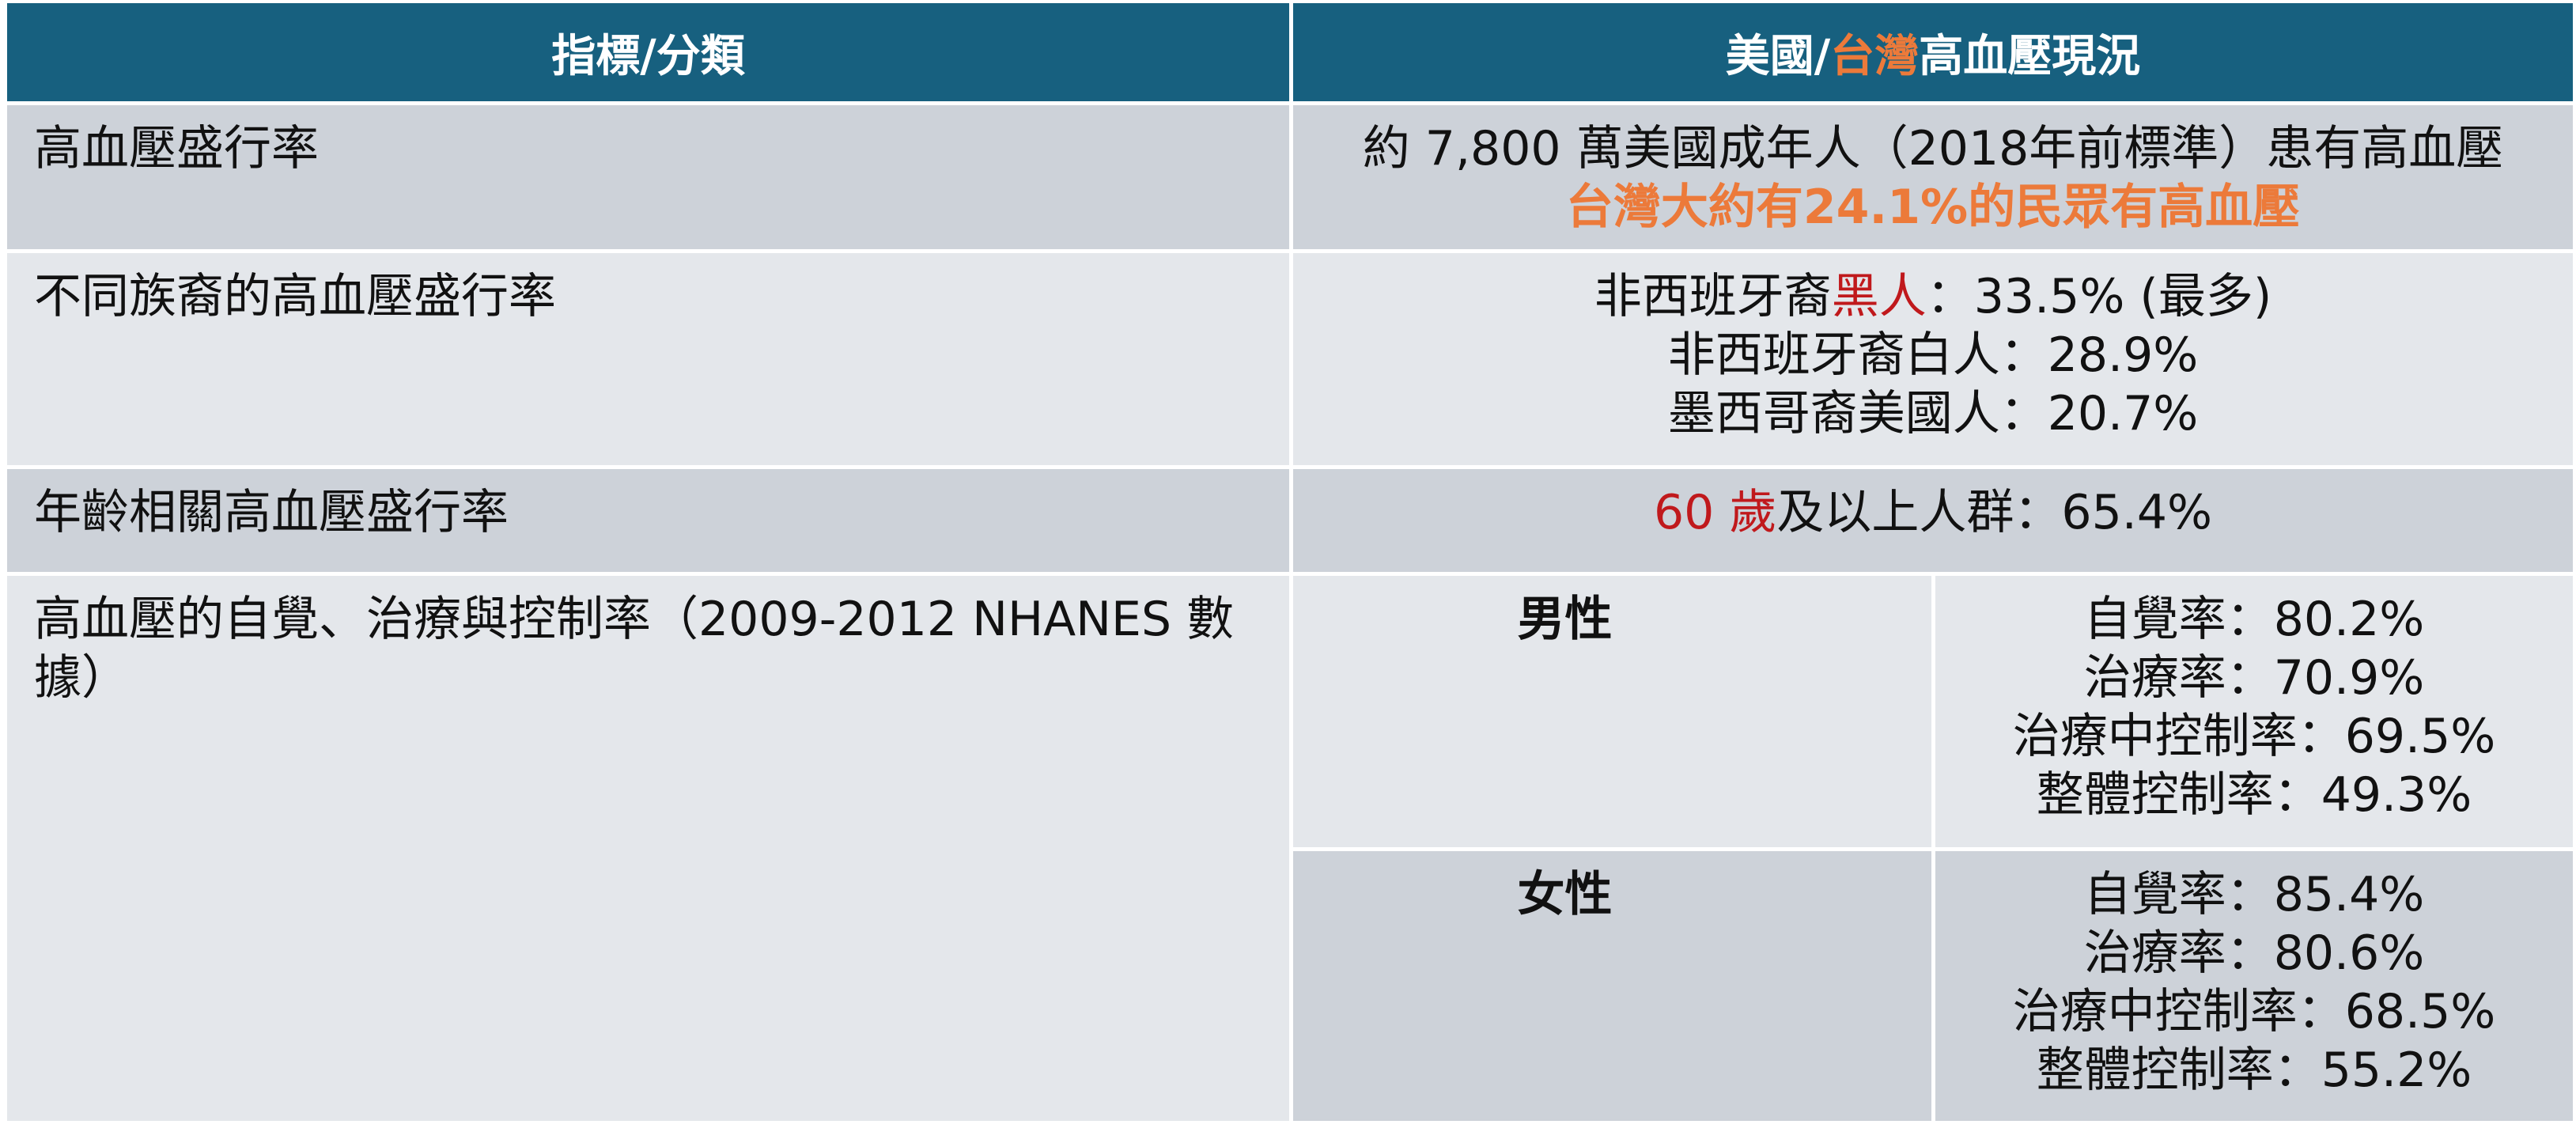 The width and height of the screenshot is (2576, 1128). What do you see at coordinates (1933, 414) in the screenshot?
I see `ethnic-mexican: 墨西哥裔美國人：20.7%` at bounding box center [1933, 414].